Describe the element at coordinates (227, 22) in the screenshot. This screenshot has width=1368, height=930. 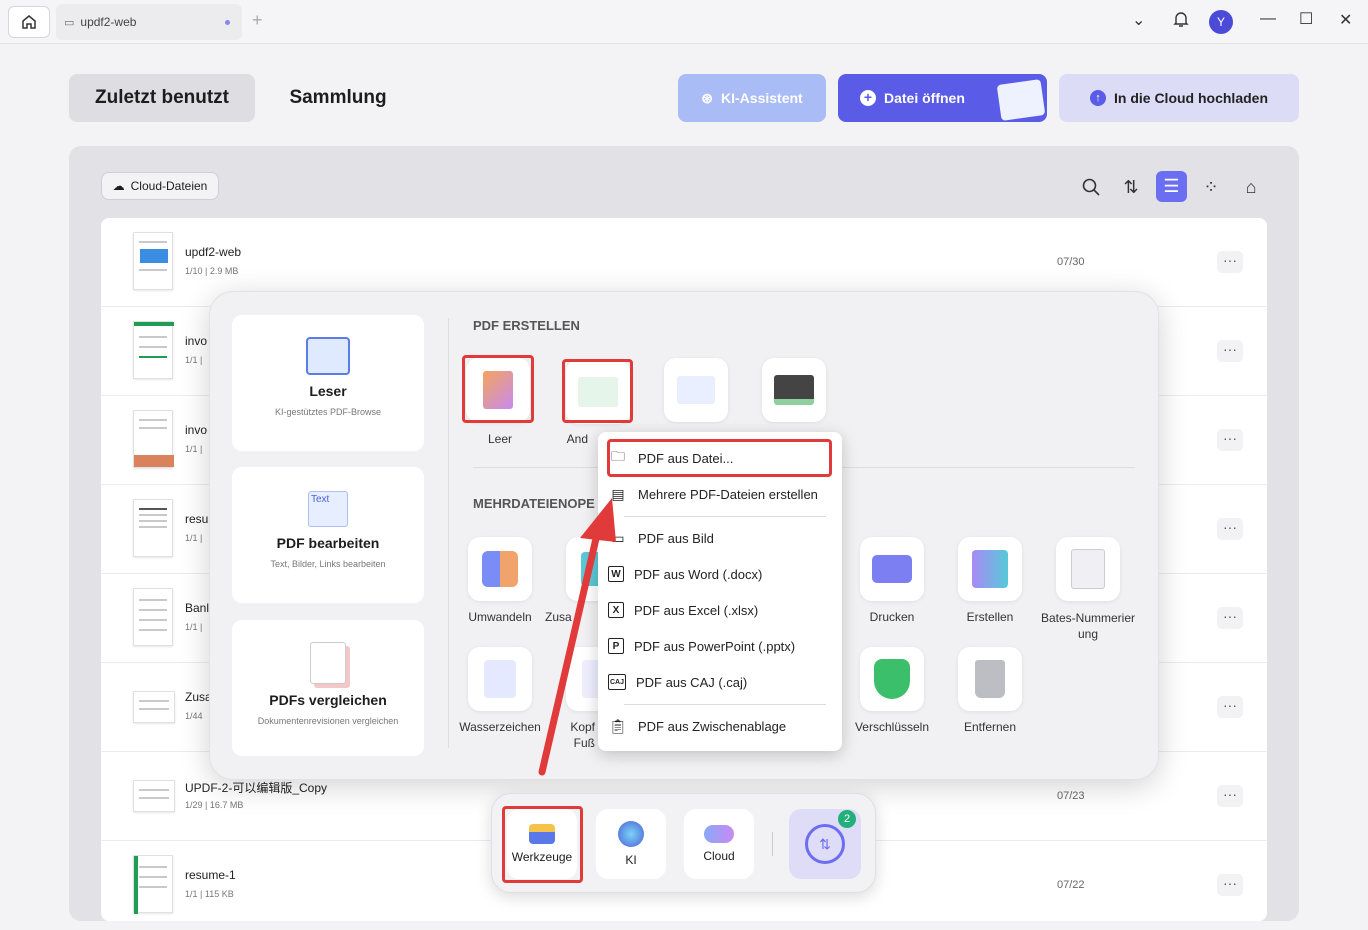
I see `unsaved-dot` at that location.